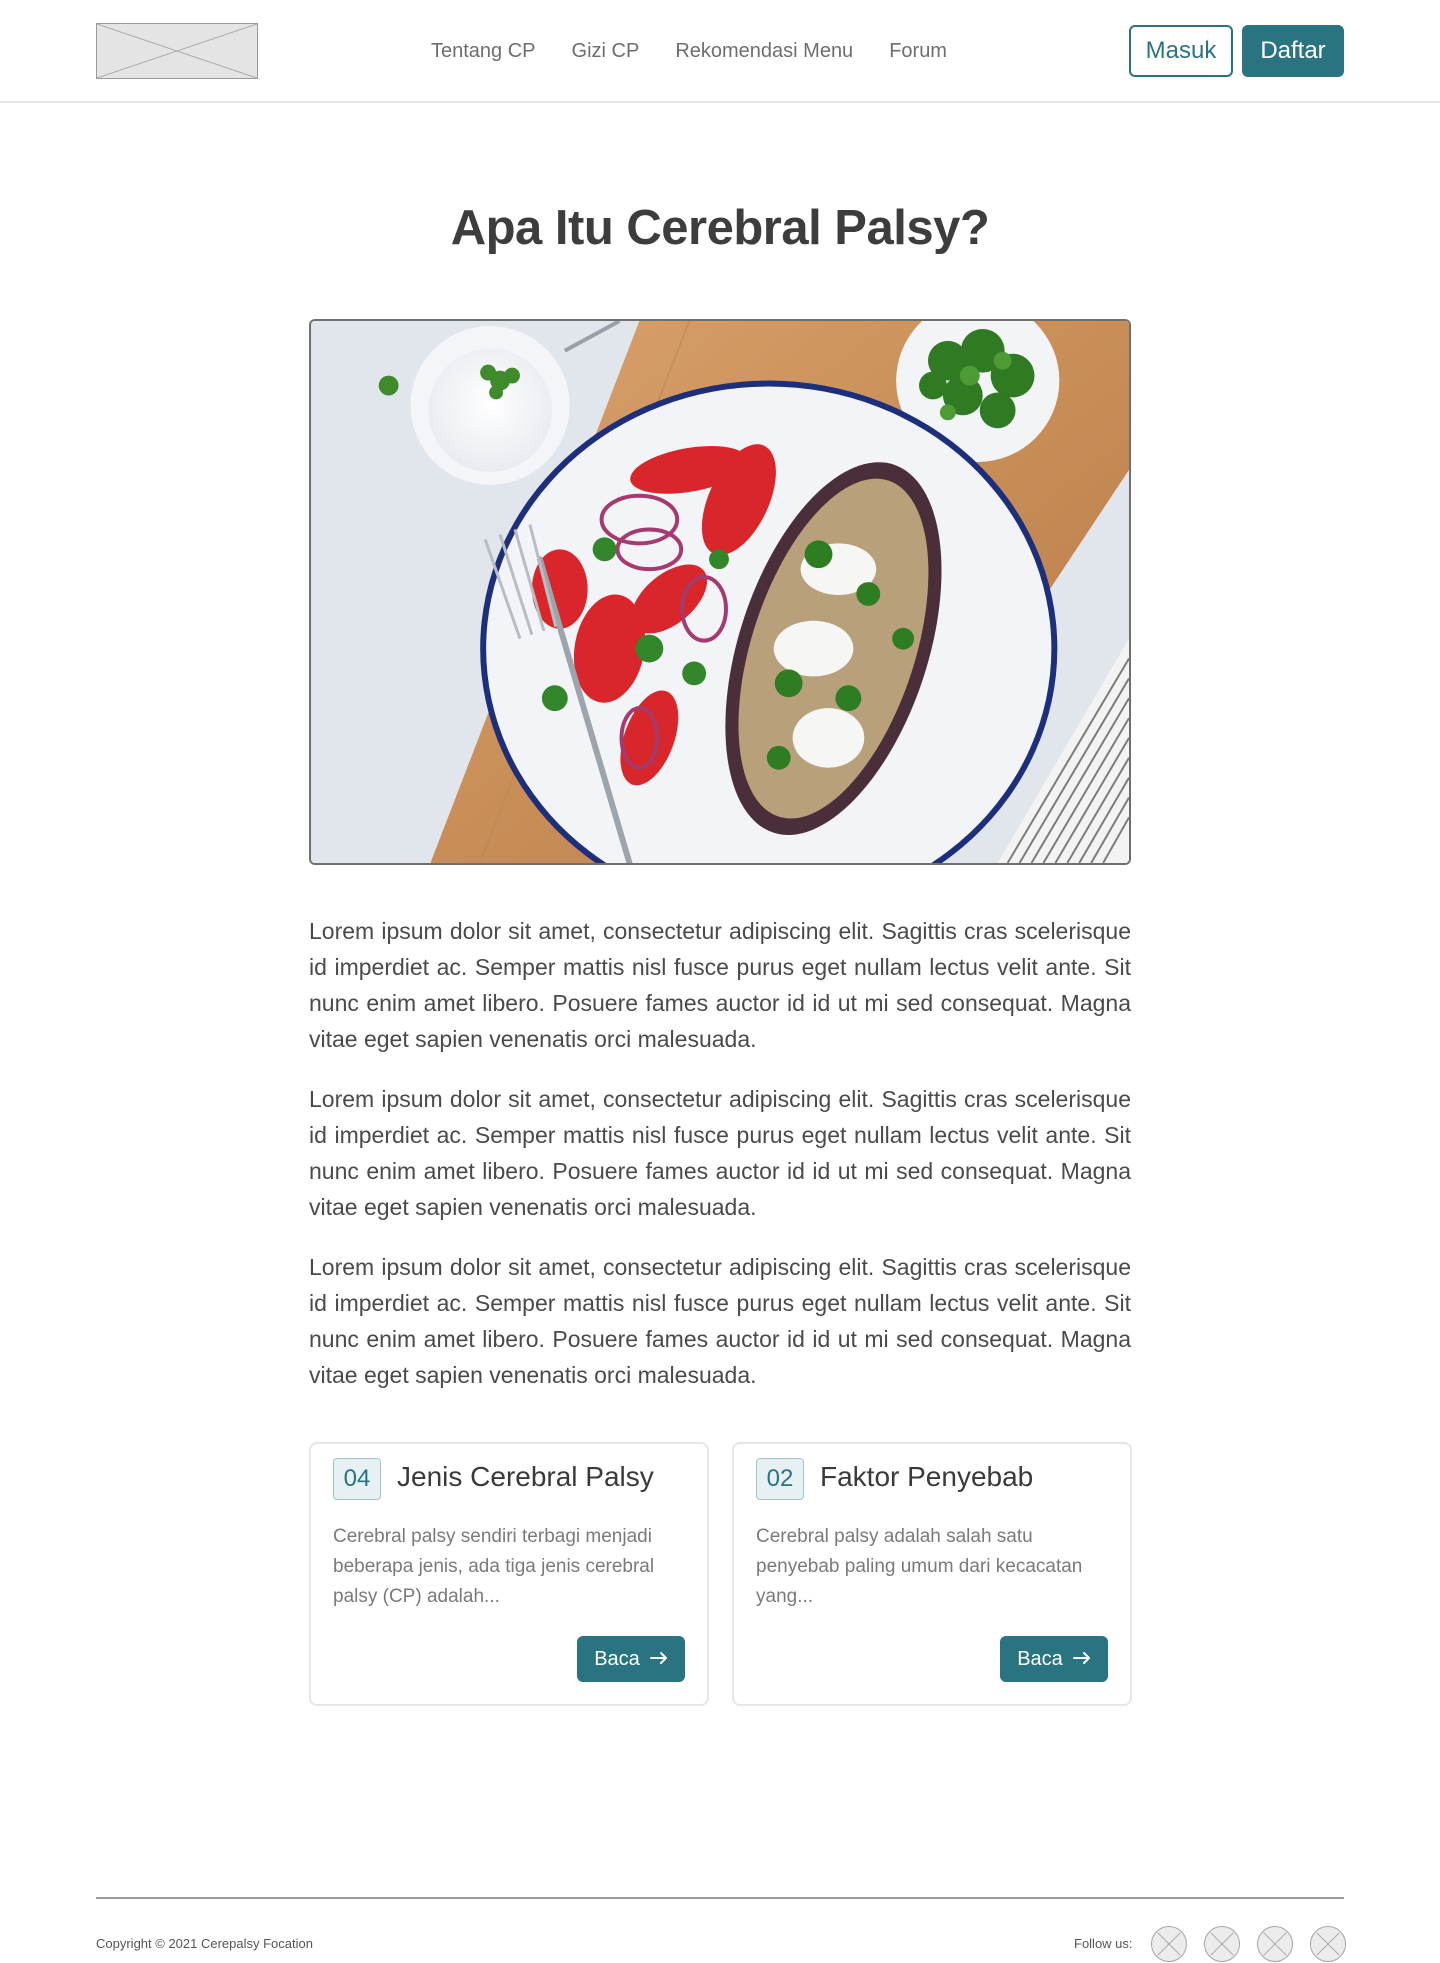  I want to click on card-title: Jenis Cerebral Palsy, so click(525, 1476).